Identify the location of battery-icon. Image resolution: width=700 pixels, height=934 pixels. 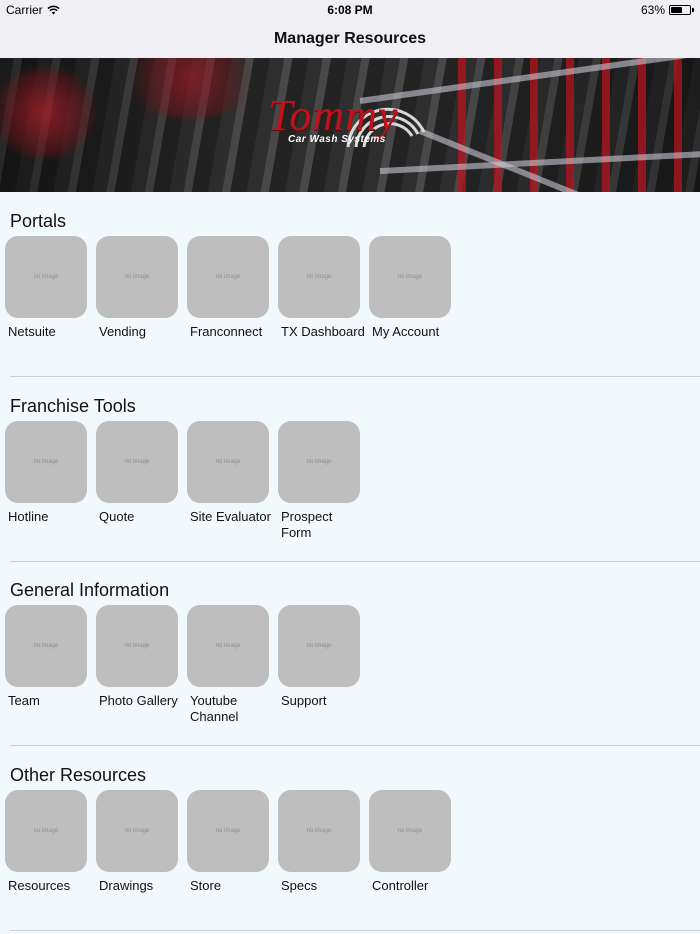
(680, 10).